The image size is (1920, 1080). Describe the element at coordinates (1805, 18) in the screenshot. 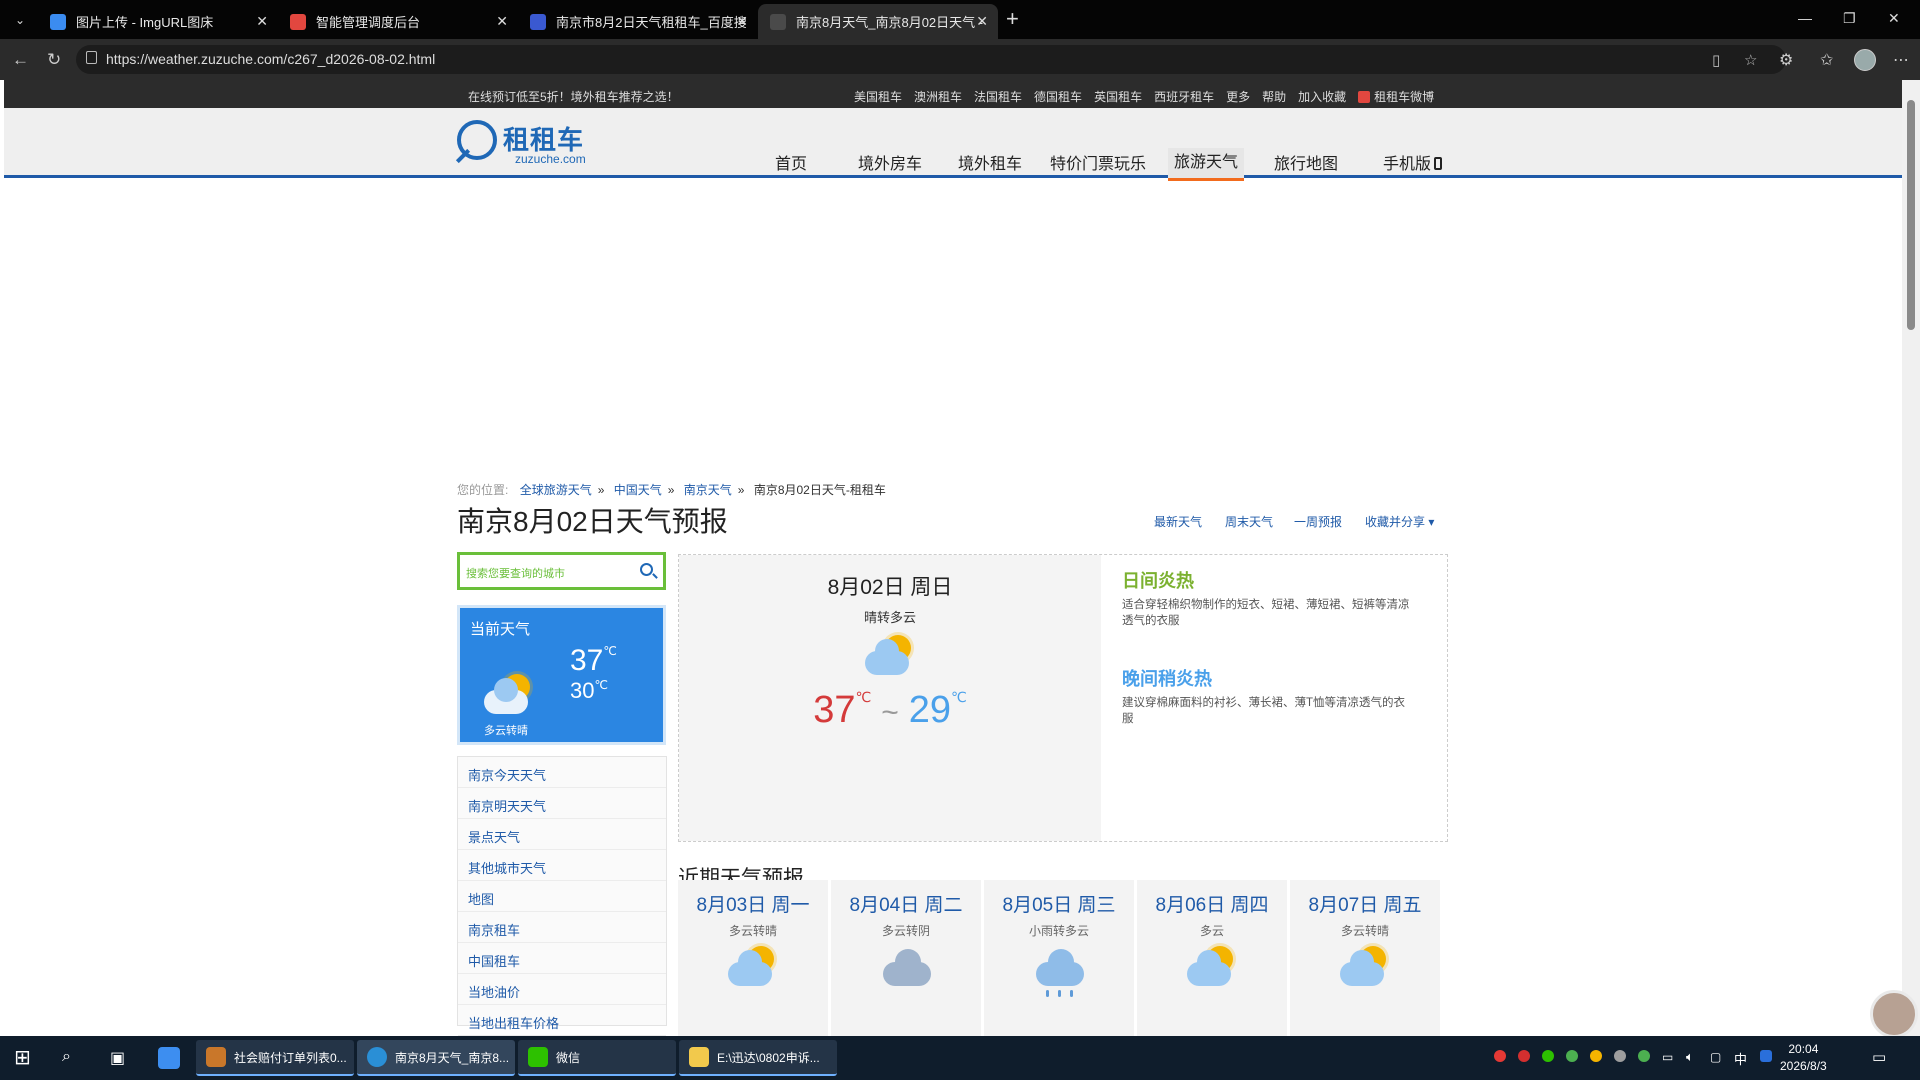

I see `minimize-icon: —` at that location.